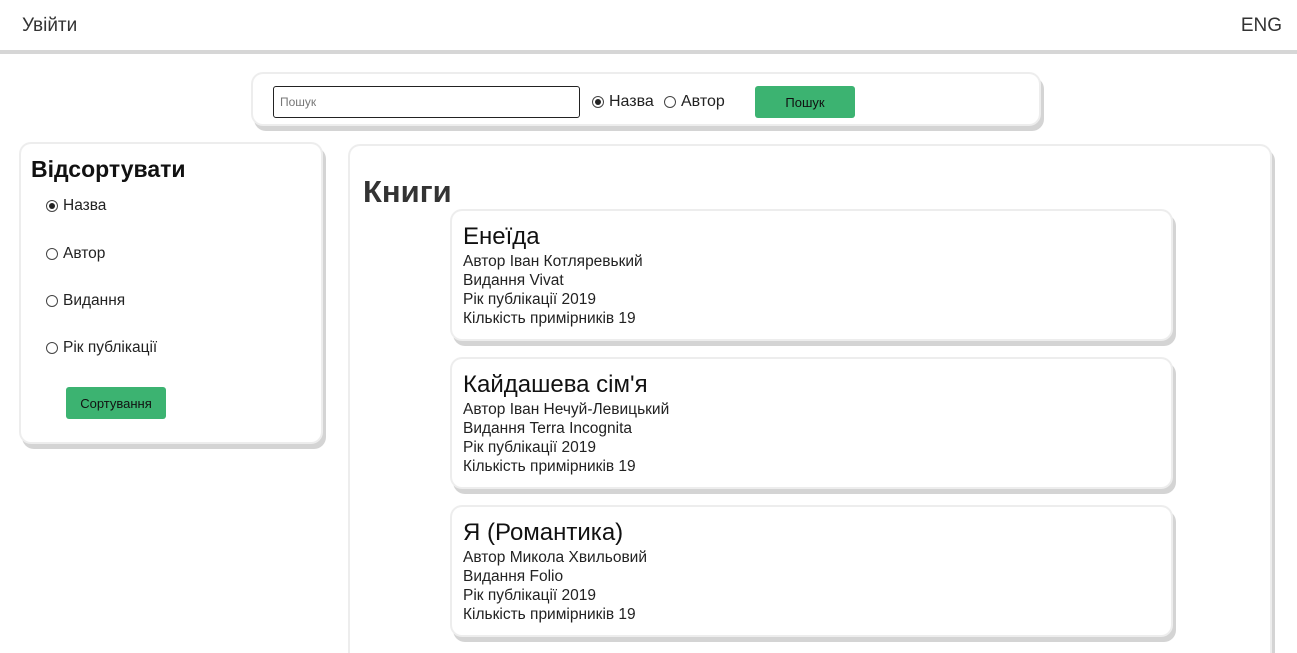 This screenshot has height=653, width=1297. What do you see at coordinates (426, 102) in the screenshot?
I see `search-input` at bounding box center [426, 102].